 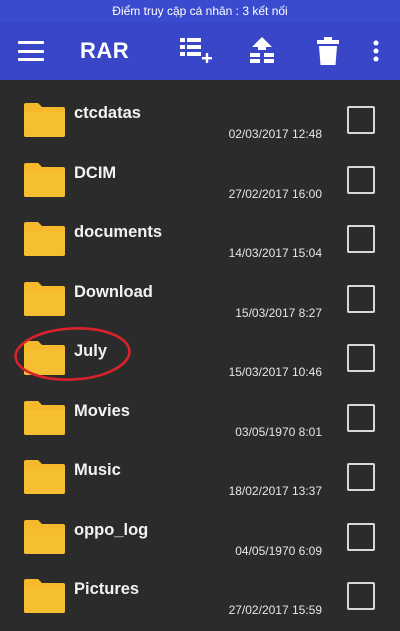 I want to click on toolbar-actions, so click(x=268, y=51).